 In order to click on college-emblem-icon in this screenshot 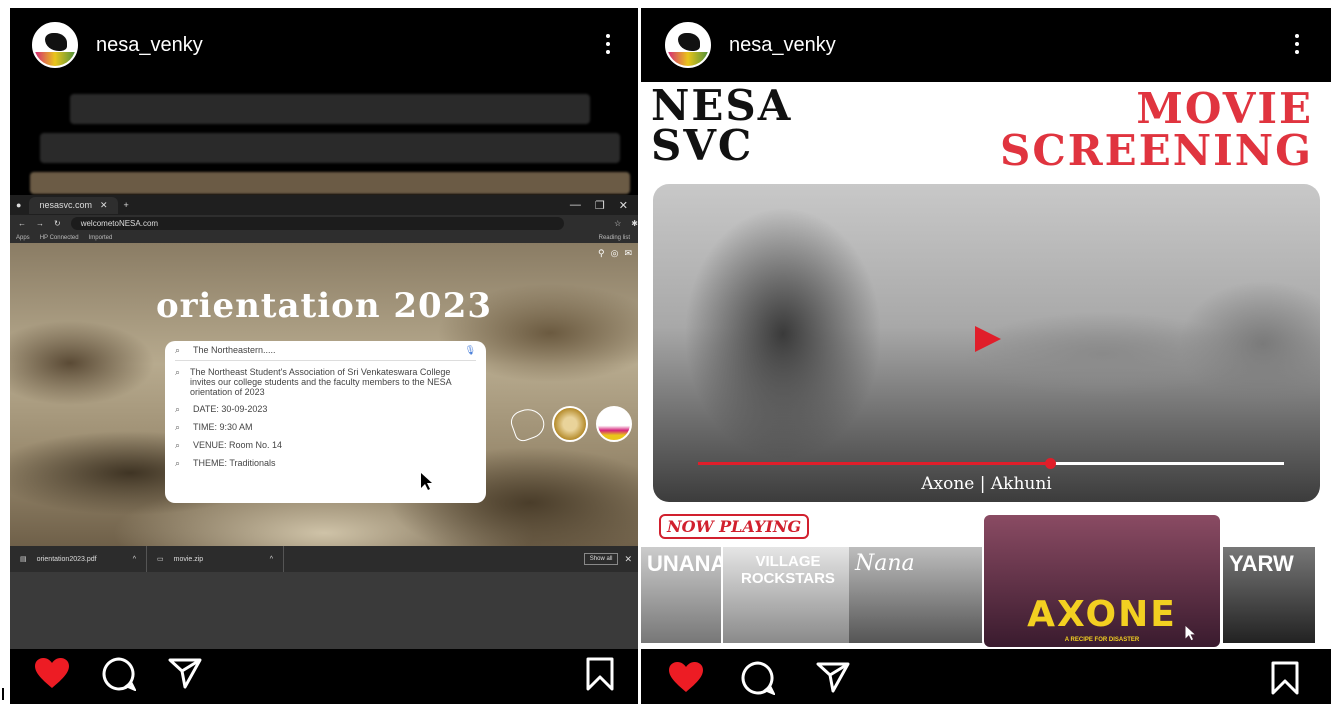, I will do `click(570, 424)`.